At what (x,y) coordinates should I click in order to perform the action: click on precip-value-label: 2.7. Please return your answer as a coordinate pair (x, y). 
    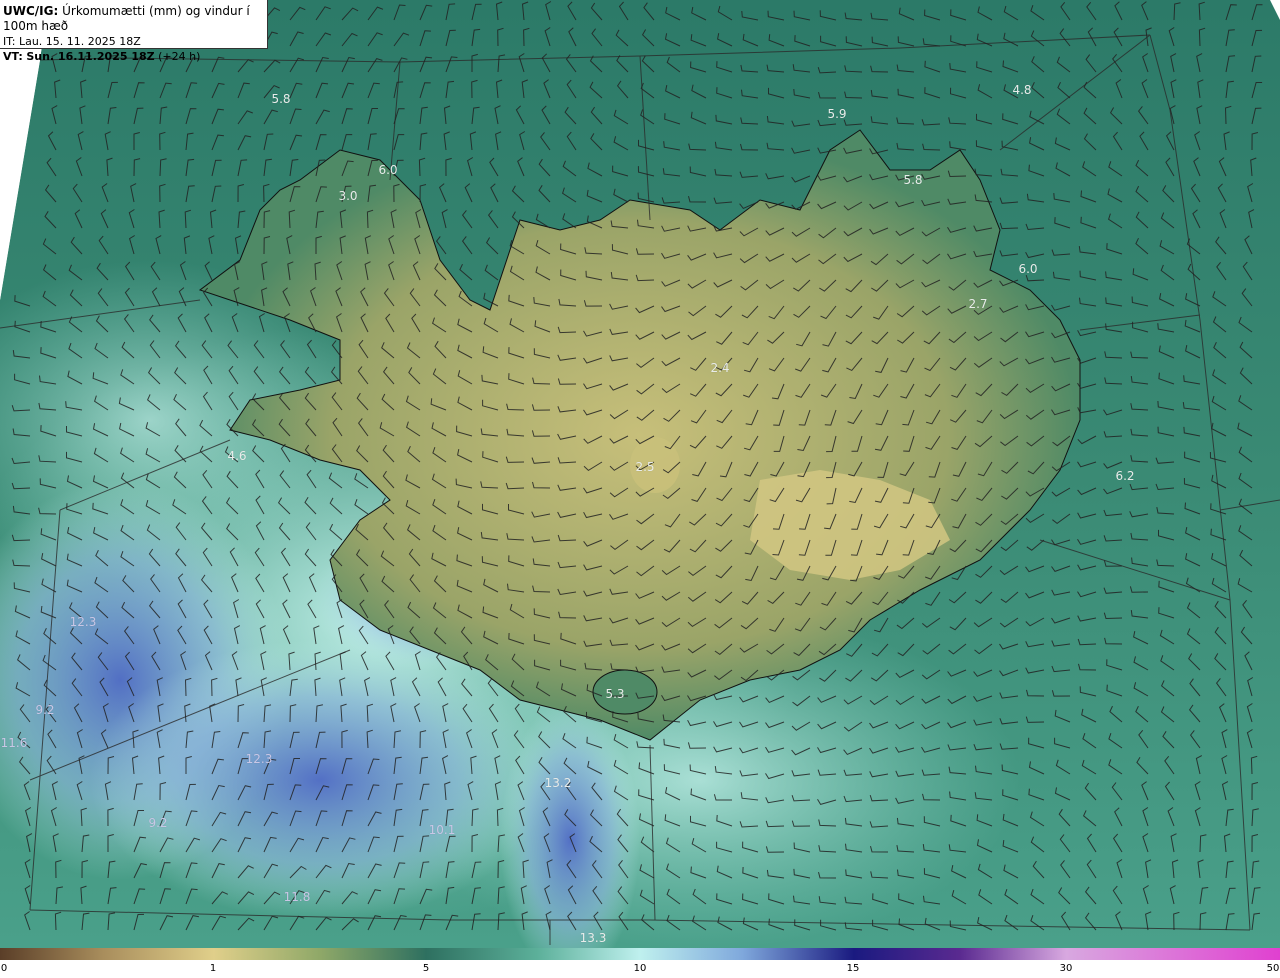
    Looking at the image, I should click on (978, 304).